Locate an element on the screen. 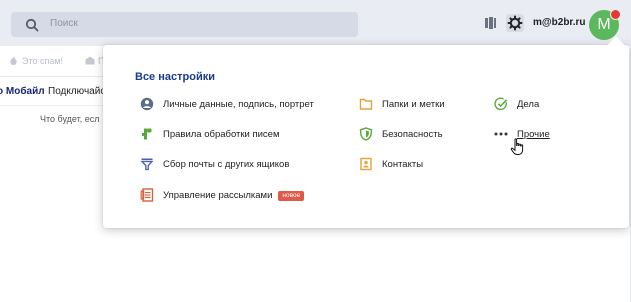 The image size is (631, 302). spam-button: Это спам! is located at coordinates (36, 61).